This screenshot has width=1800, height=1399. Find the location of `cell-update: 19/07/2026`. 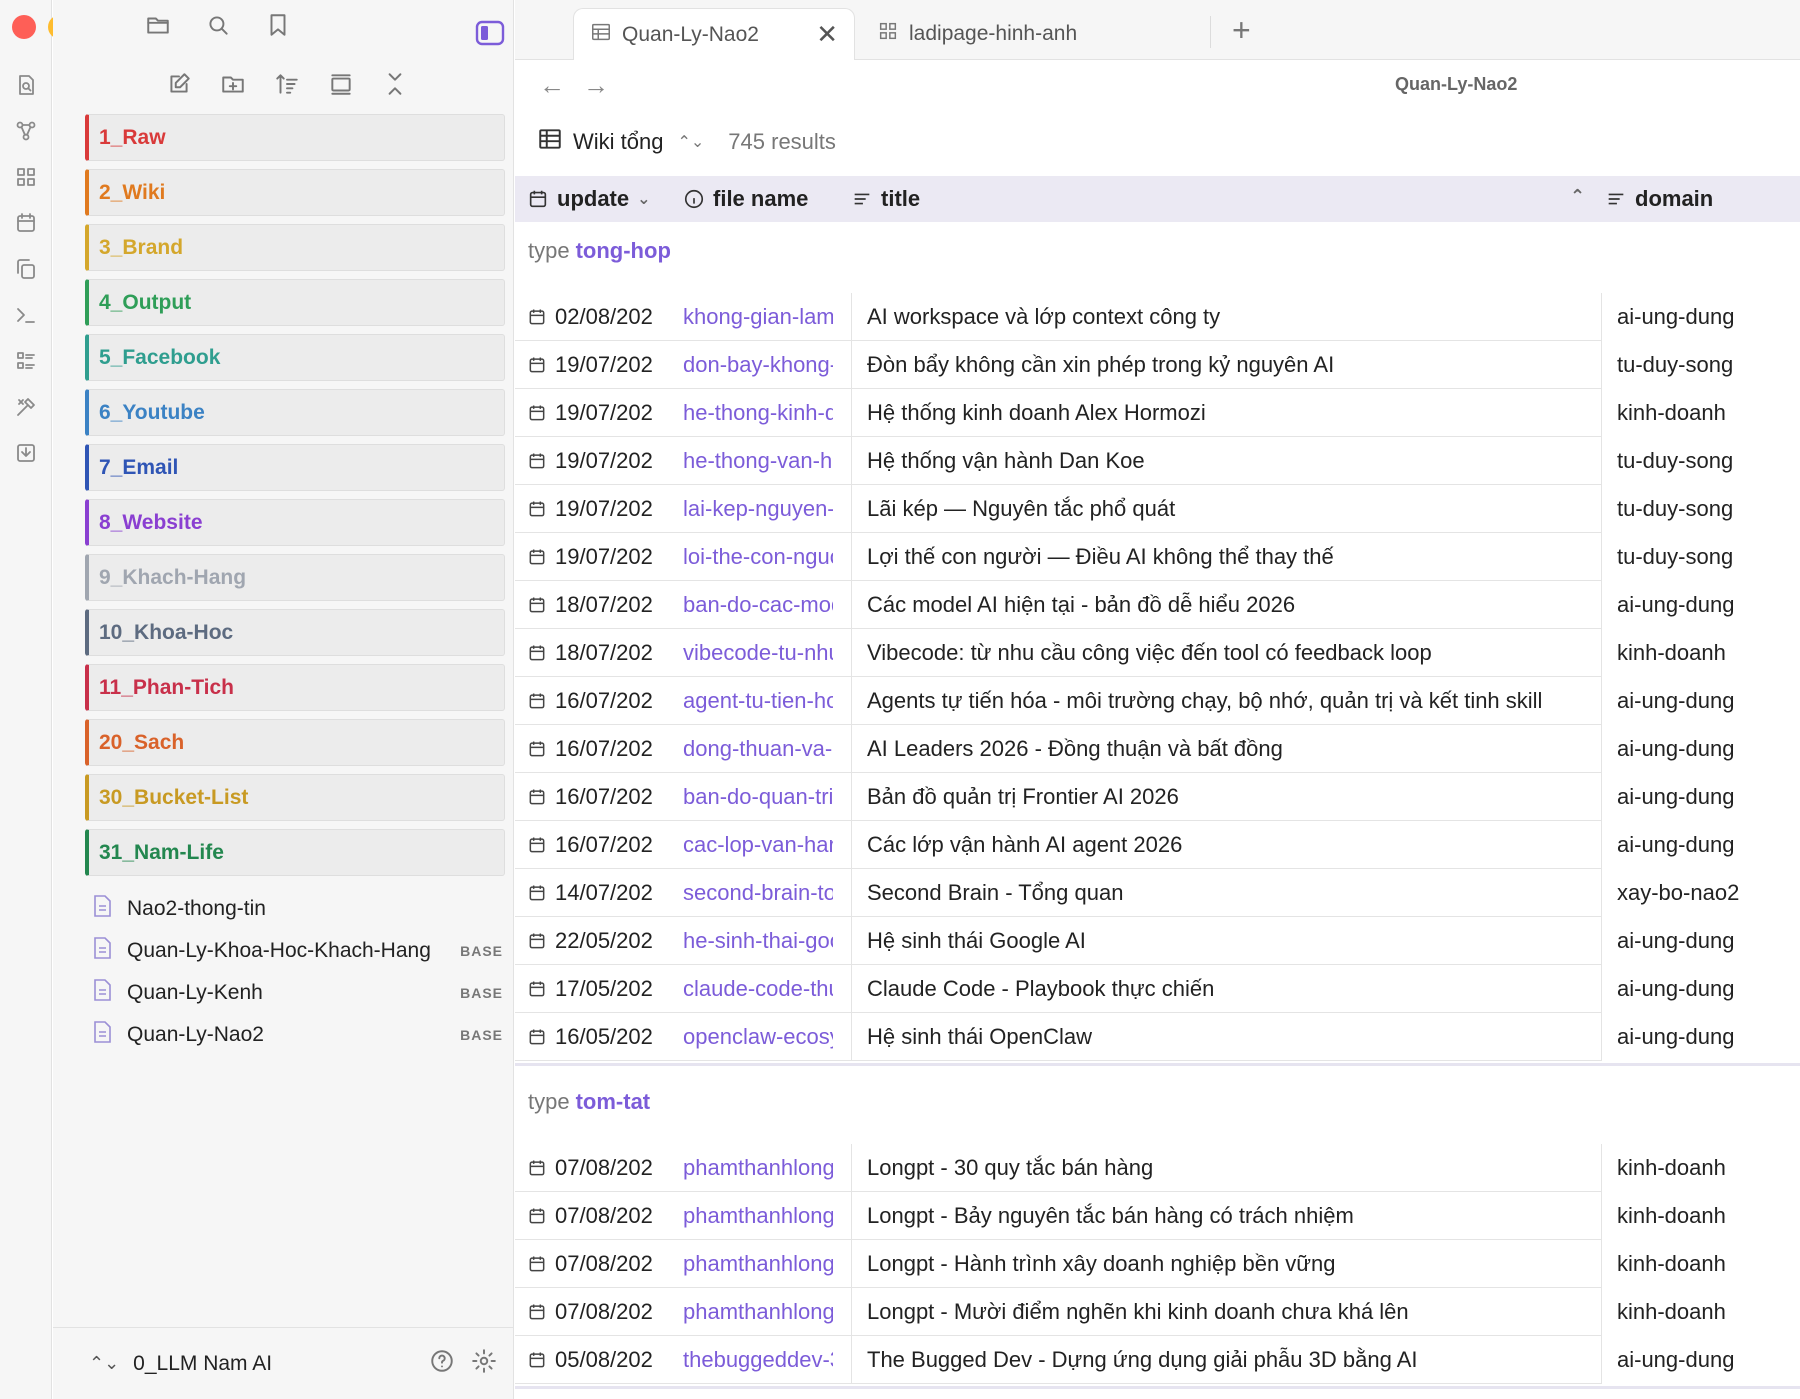

cell-update: 19/07/2026 is located at coordinates (590, 365).